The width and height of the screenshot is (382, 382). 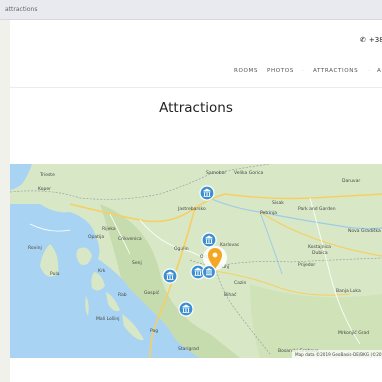 I want to click on place-label: Petrinja, so click(x=268, y=213).